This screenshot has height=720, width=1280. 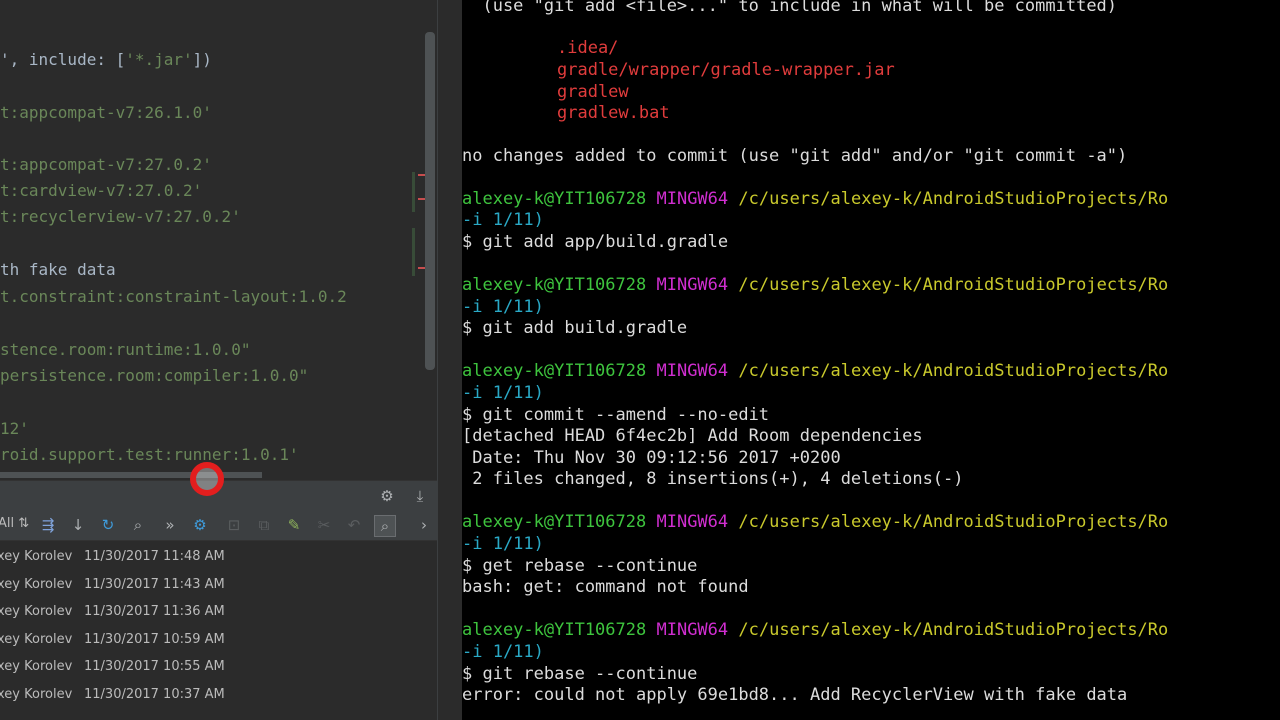 What do you see at coordinates (170, 525) in the screenshot?
I see `more-icon: »` at bounding box center [170, 525].